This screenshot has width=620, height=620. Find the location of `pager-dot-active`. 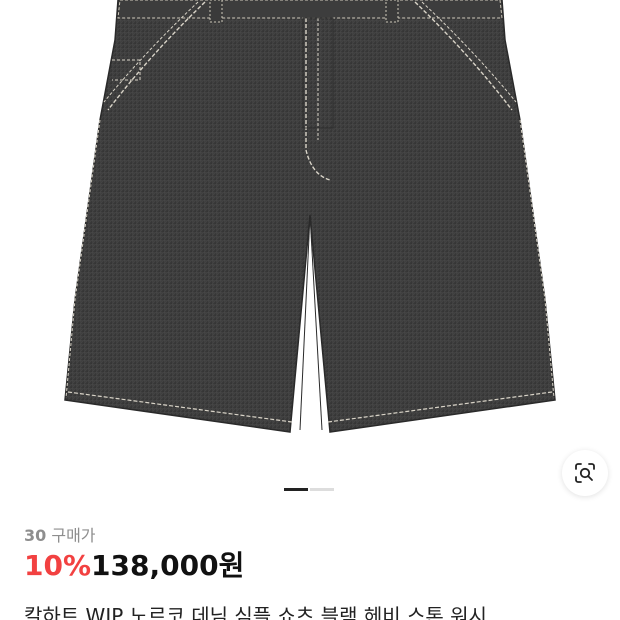

pager-dot-active is located at coordinates (296, 489).